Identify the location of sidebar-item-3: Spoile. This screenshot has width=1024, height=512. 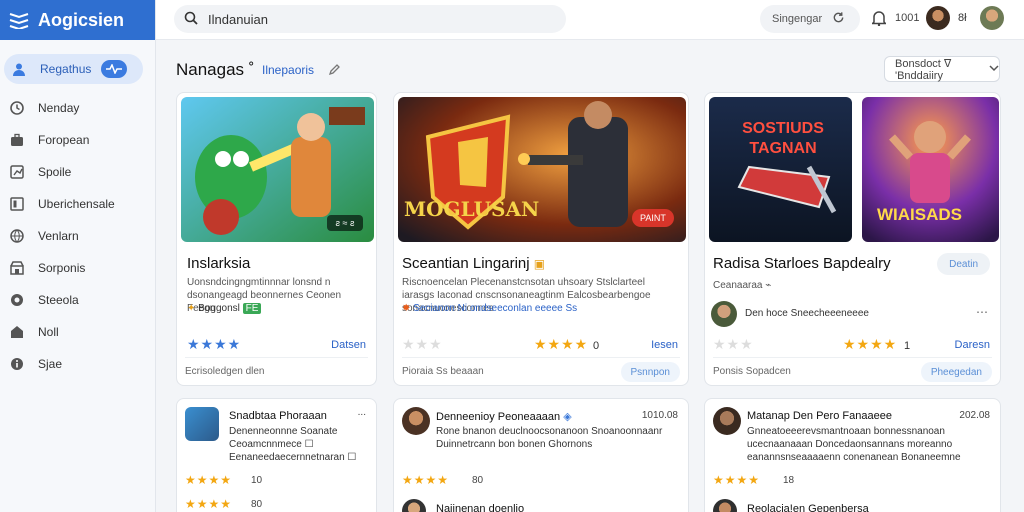
(77, 172).